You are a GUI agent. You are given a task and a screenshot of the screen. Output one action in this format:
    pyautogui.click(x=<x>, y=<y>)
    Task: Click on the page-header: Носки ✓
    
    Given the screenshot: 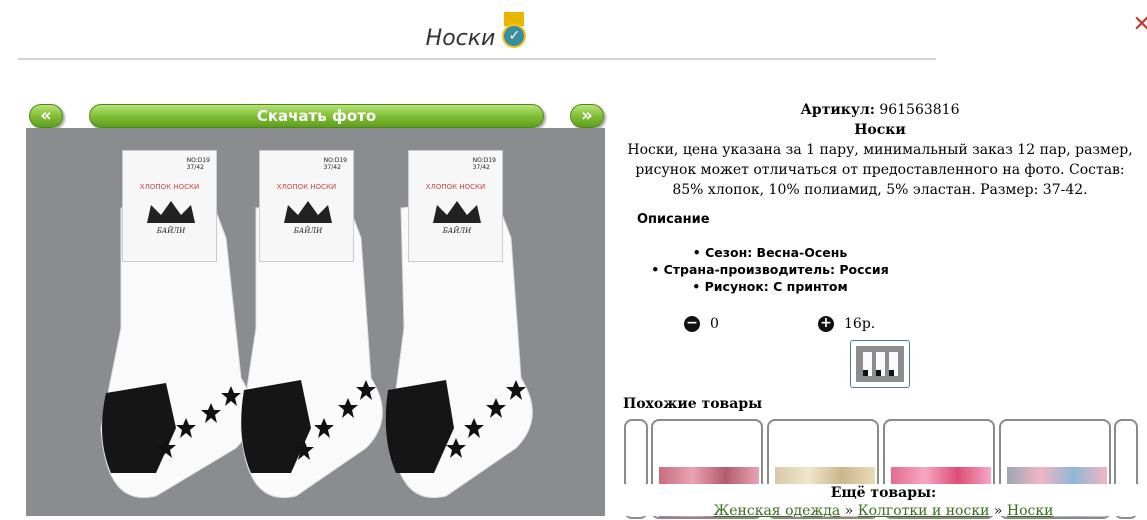 What is the action you would take?
    pyautogui.click(x=477, y=32)
    